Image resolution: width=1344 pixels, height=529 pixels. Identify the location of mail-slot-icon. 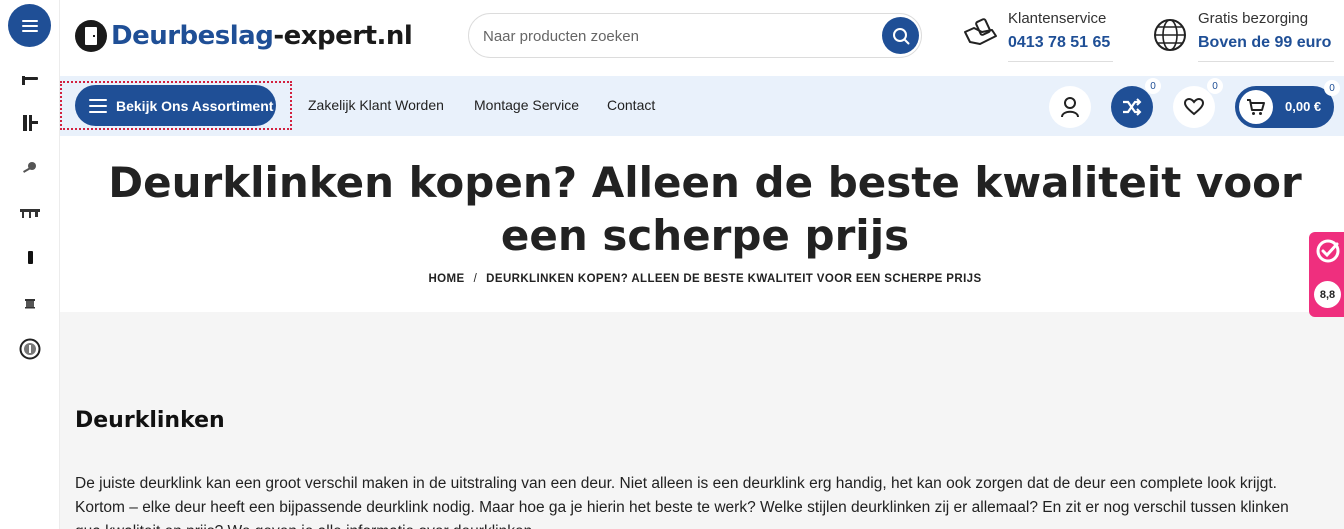
(30, 303).